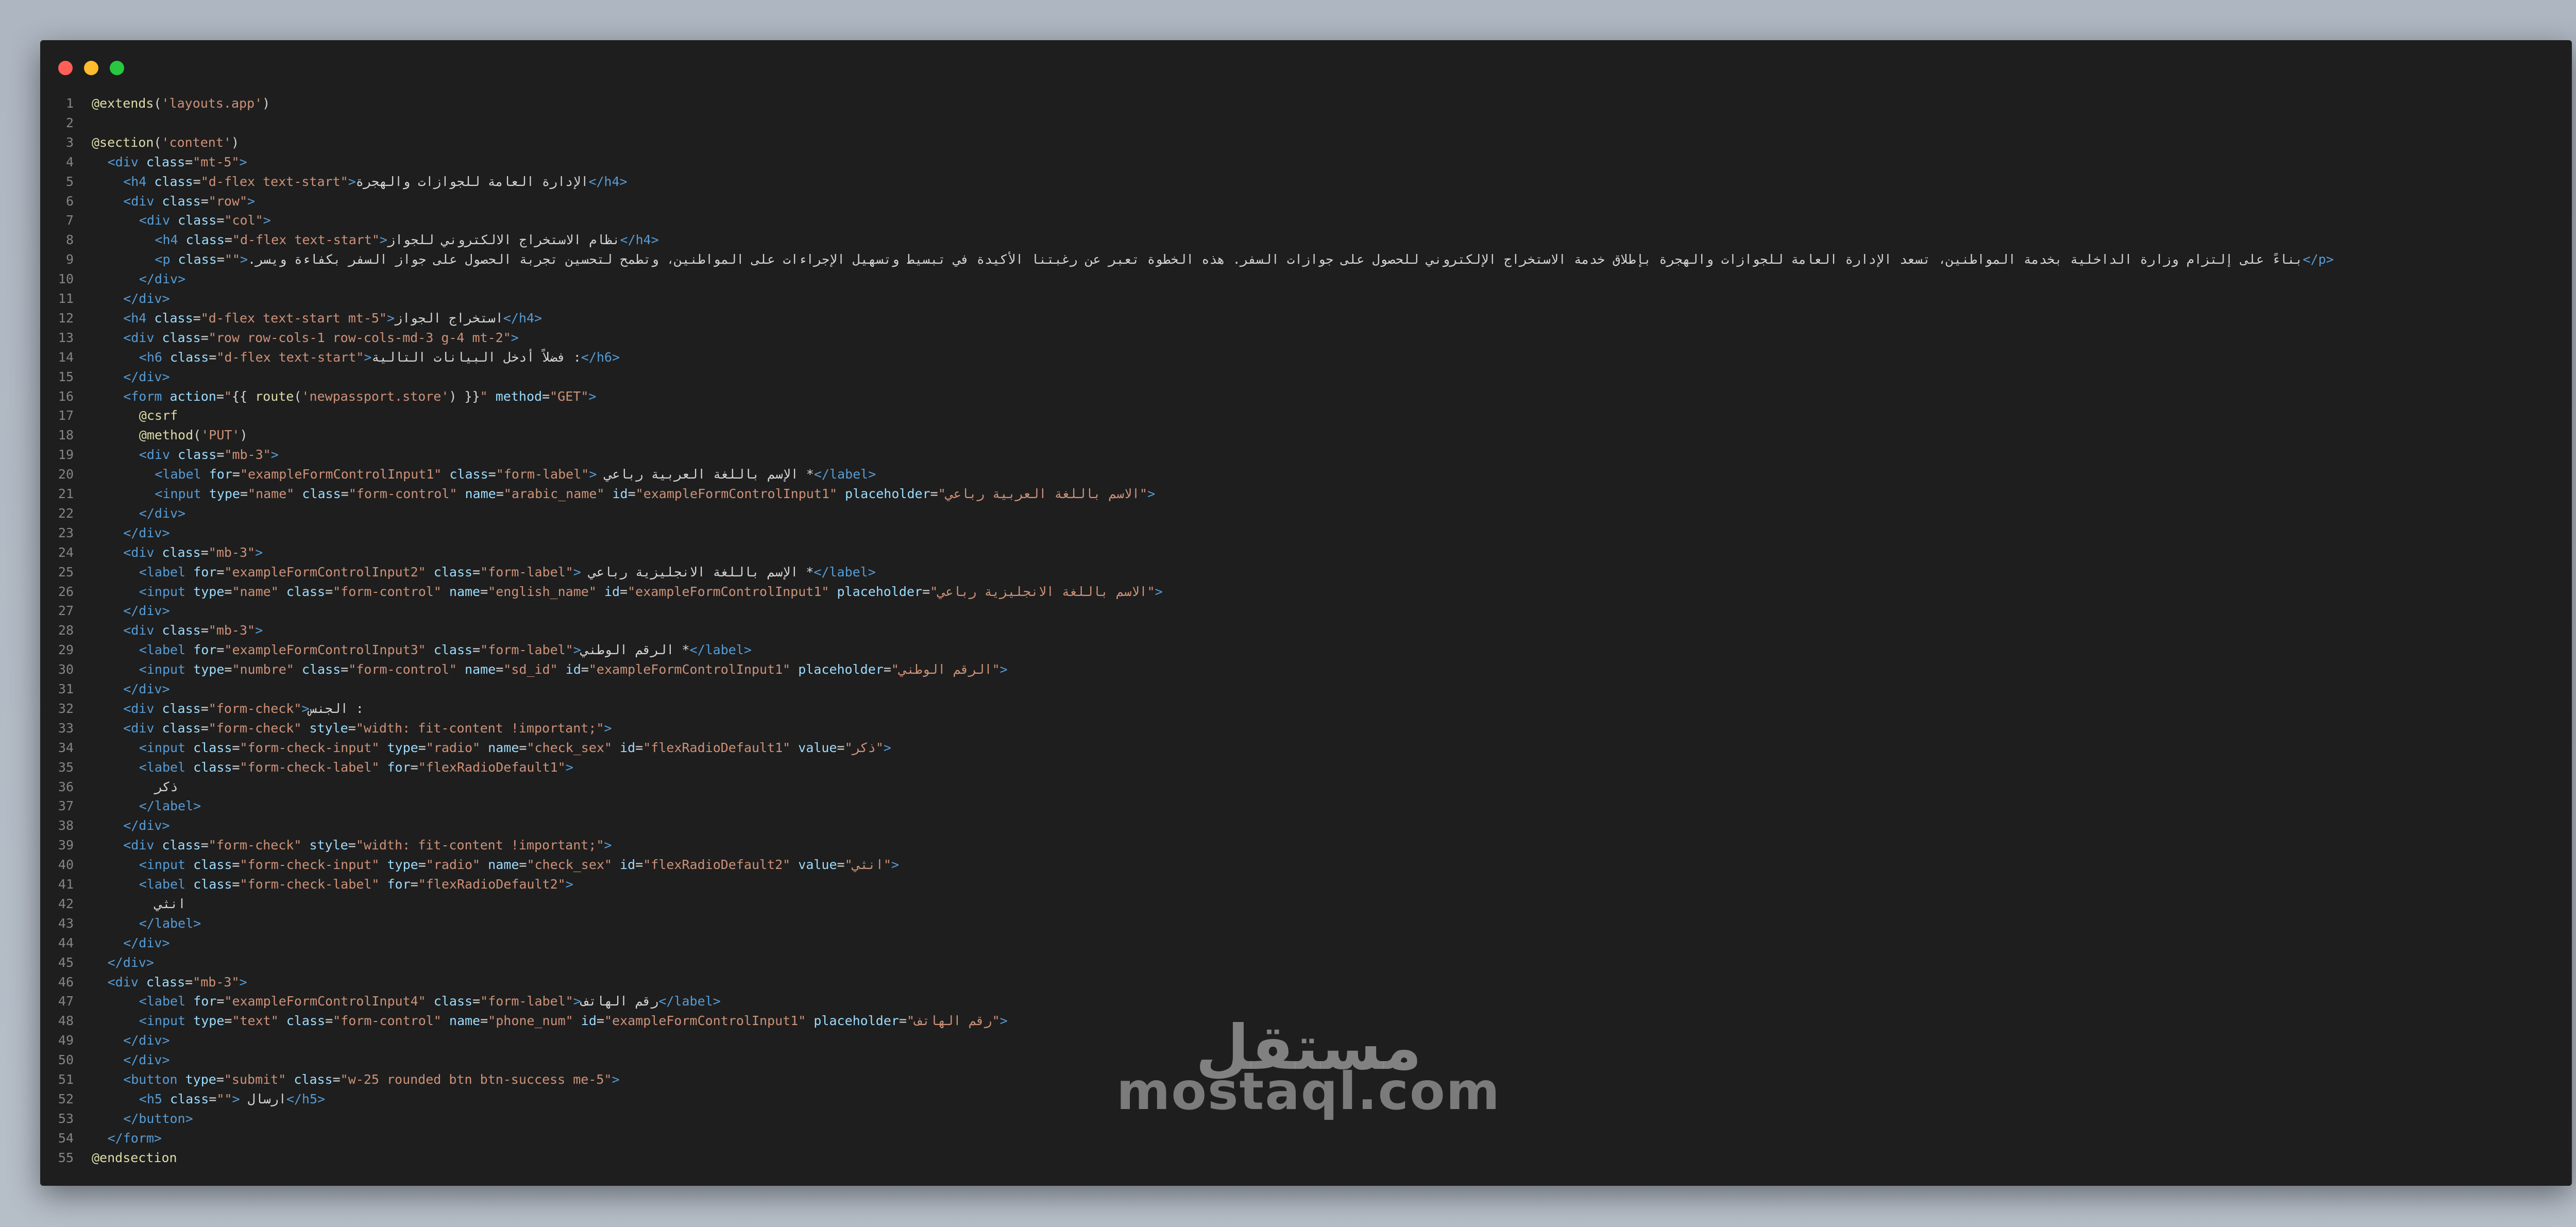  I want to click on code-token: @extends, so click(123, 103).